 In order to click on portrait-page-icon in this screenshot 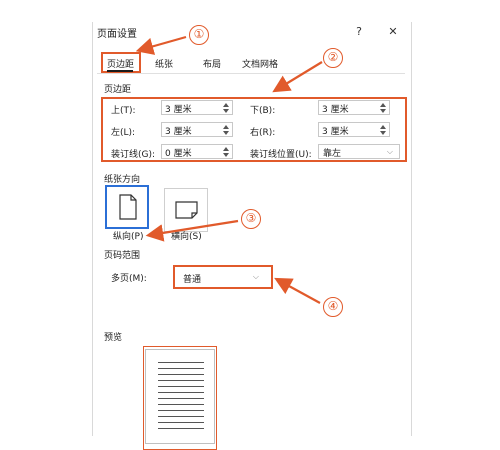, I will do `click(128, 207)`.